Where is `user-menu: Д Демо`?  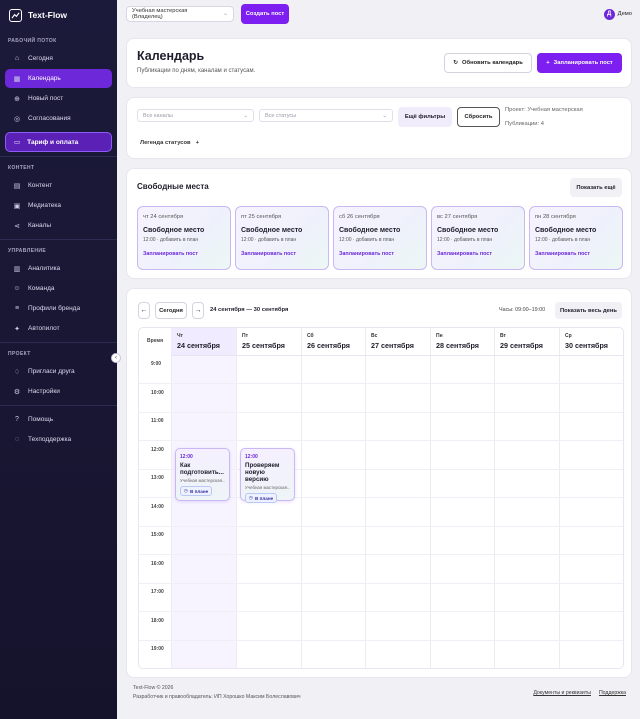
user-menu: Д Демо is located at coordinates (617, 14).